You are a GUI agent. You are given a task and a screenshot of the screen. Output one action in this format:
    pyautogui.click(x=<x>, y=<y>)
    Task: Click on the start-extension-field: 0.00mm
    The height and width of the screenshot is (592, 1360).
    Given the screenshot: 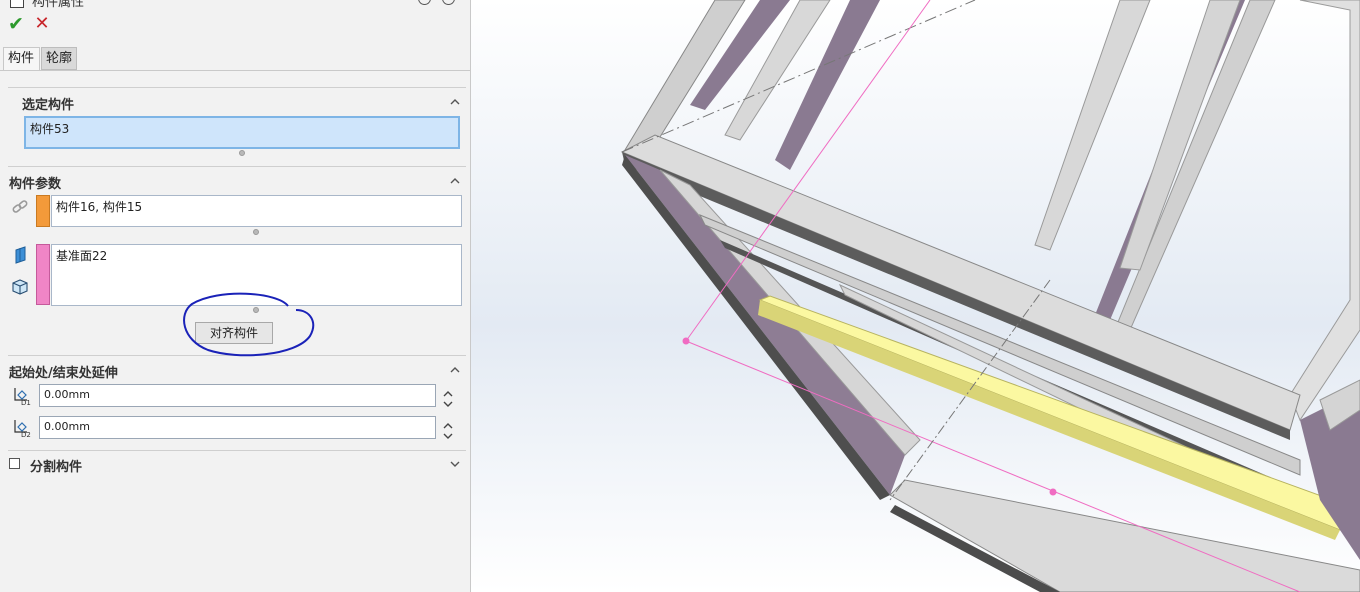 What is the action you would take?
    pyautogui.click(x=237, y=395)
    